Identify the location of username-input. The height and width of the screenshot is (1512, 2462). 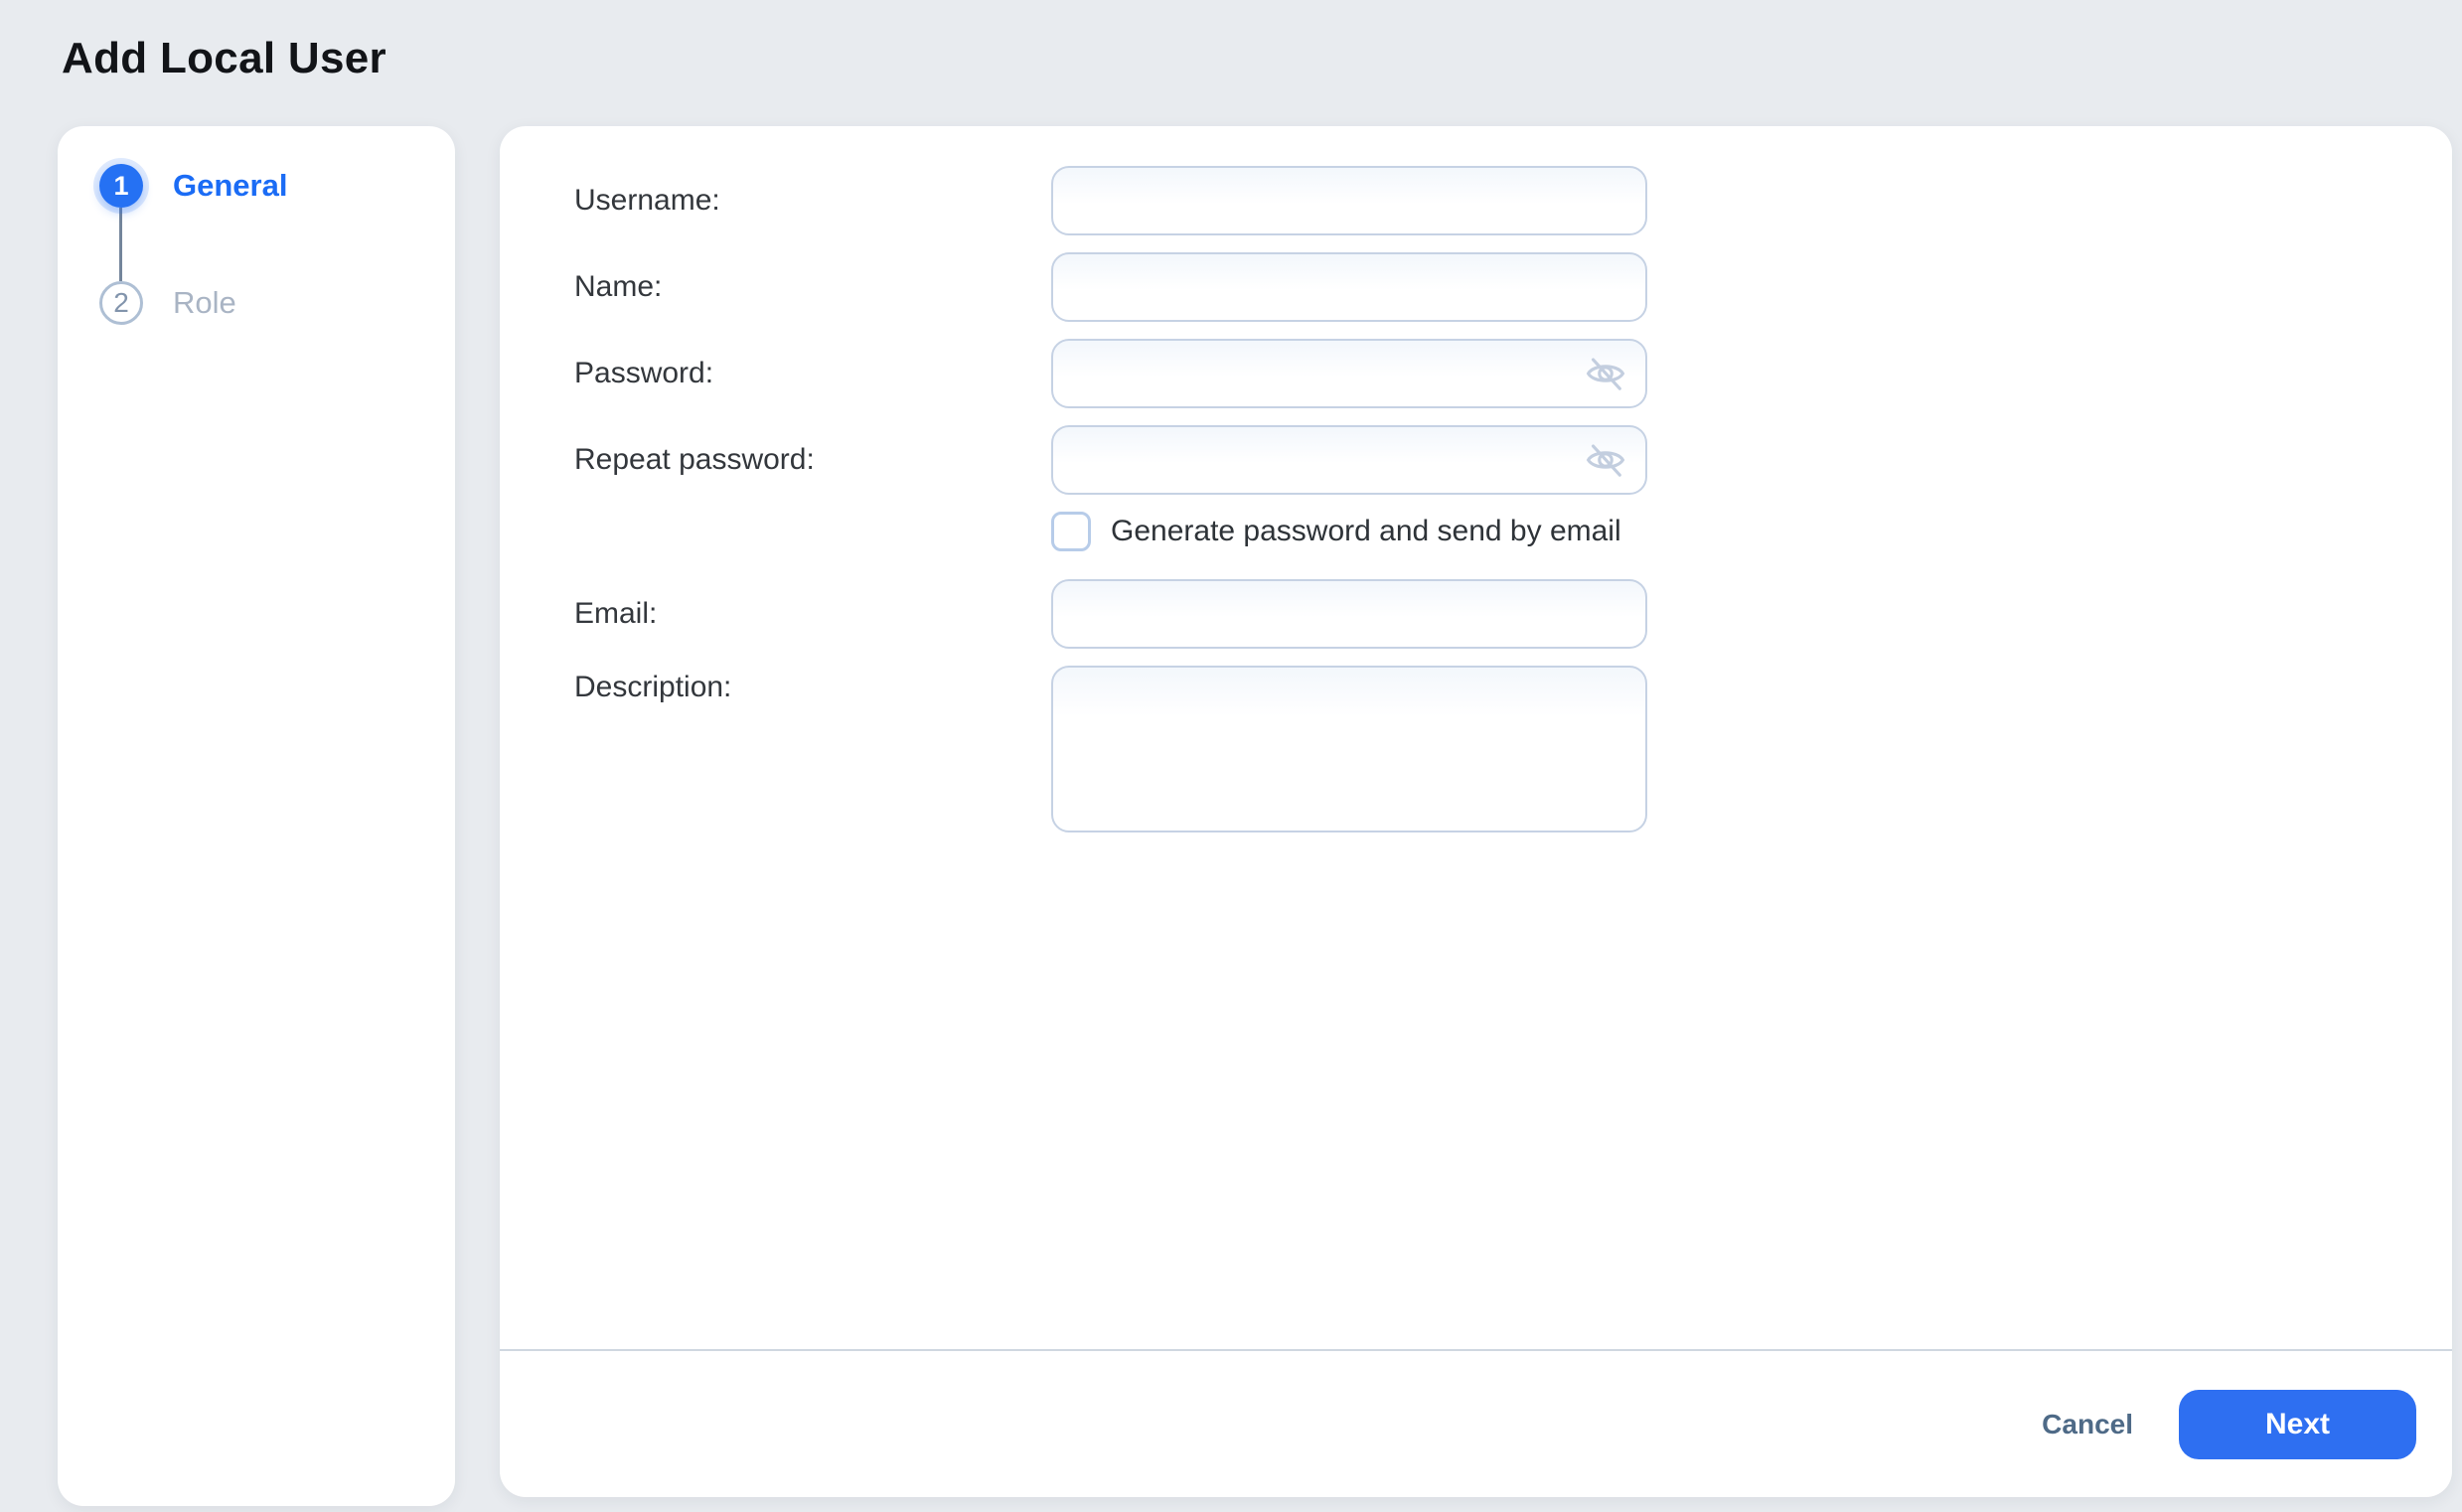
(1349, 200).